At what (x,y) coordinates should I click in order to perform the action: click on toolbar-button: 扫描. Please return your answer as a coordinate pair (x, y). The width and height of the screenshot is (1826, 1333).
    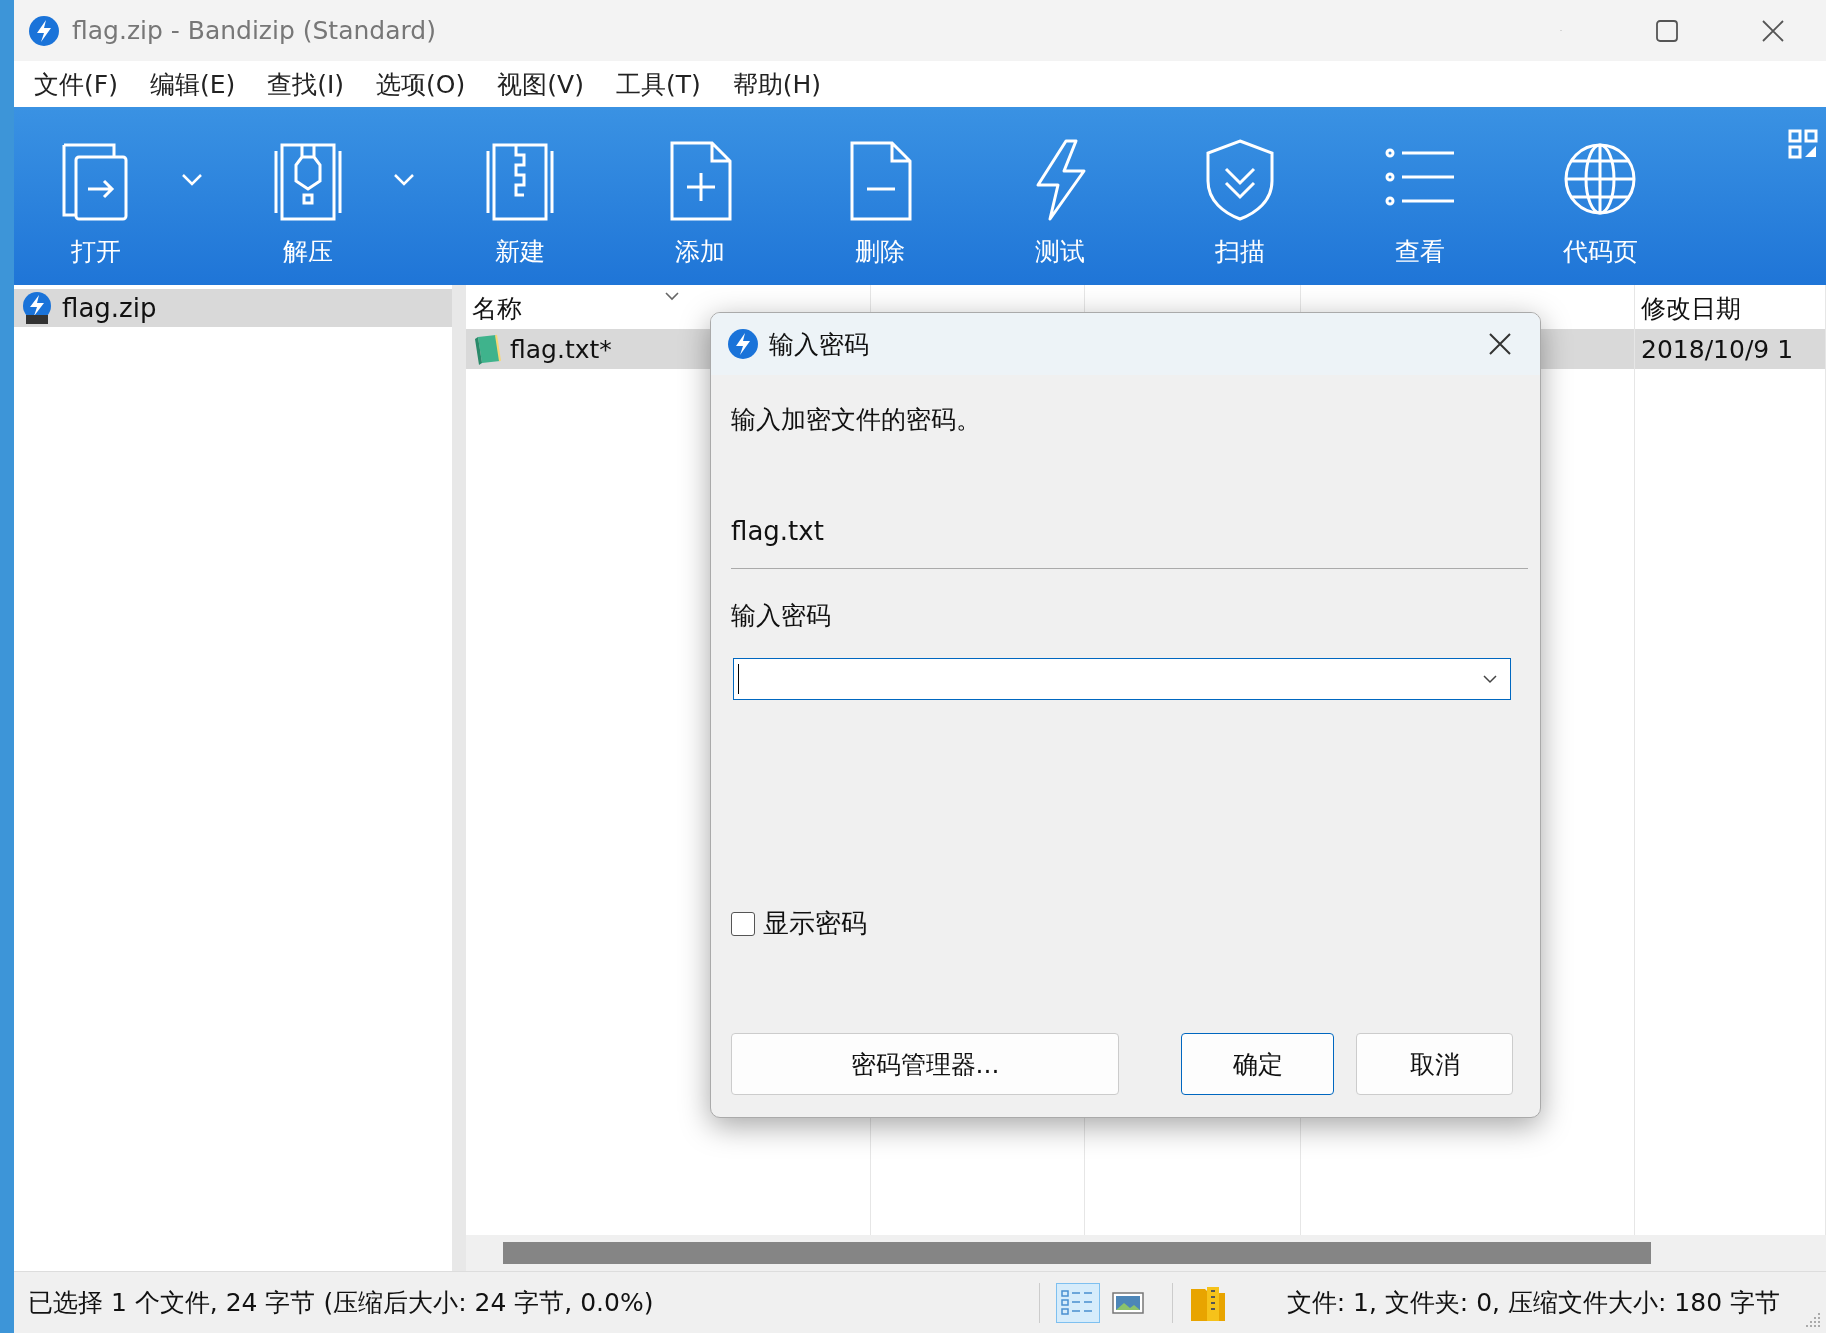
    Looking at the image, I should click on (1240, 192).